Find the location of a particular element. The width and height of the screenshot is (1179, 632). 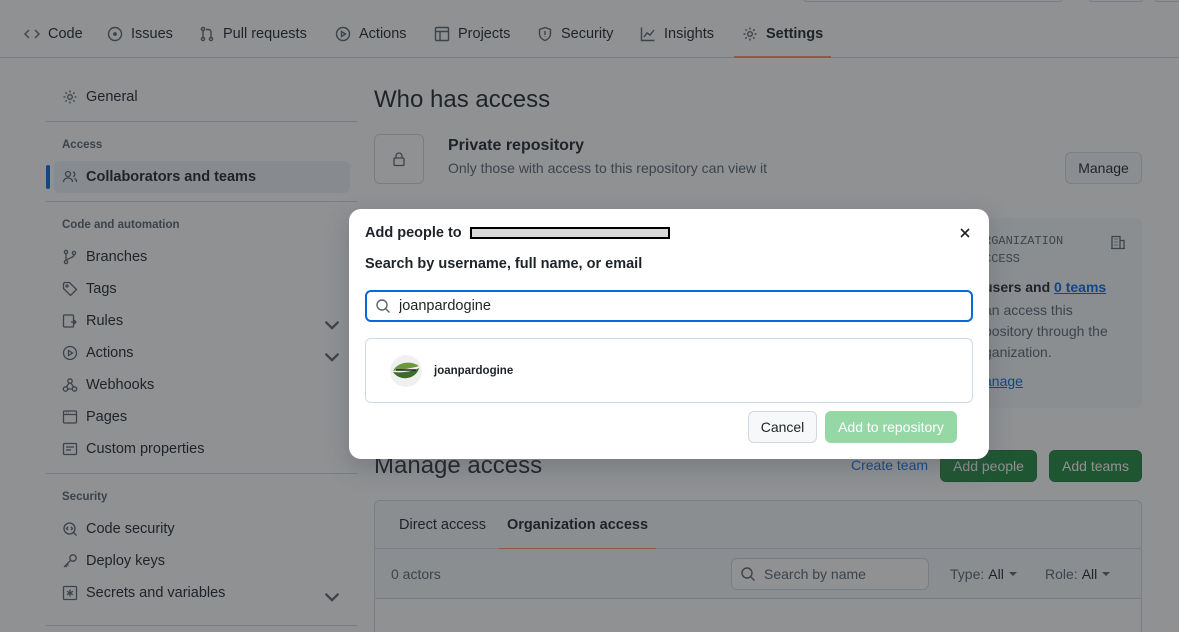

redacted-repo-name is located at coordinates (569, 233).